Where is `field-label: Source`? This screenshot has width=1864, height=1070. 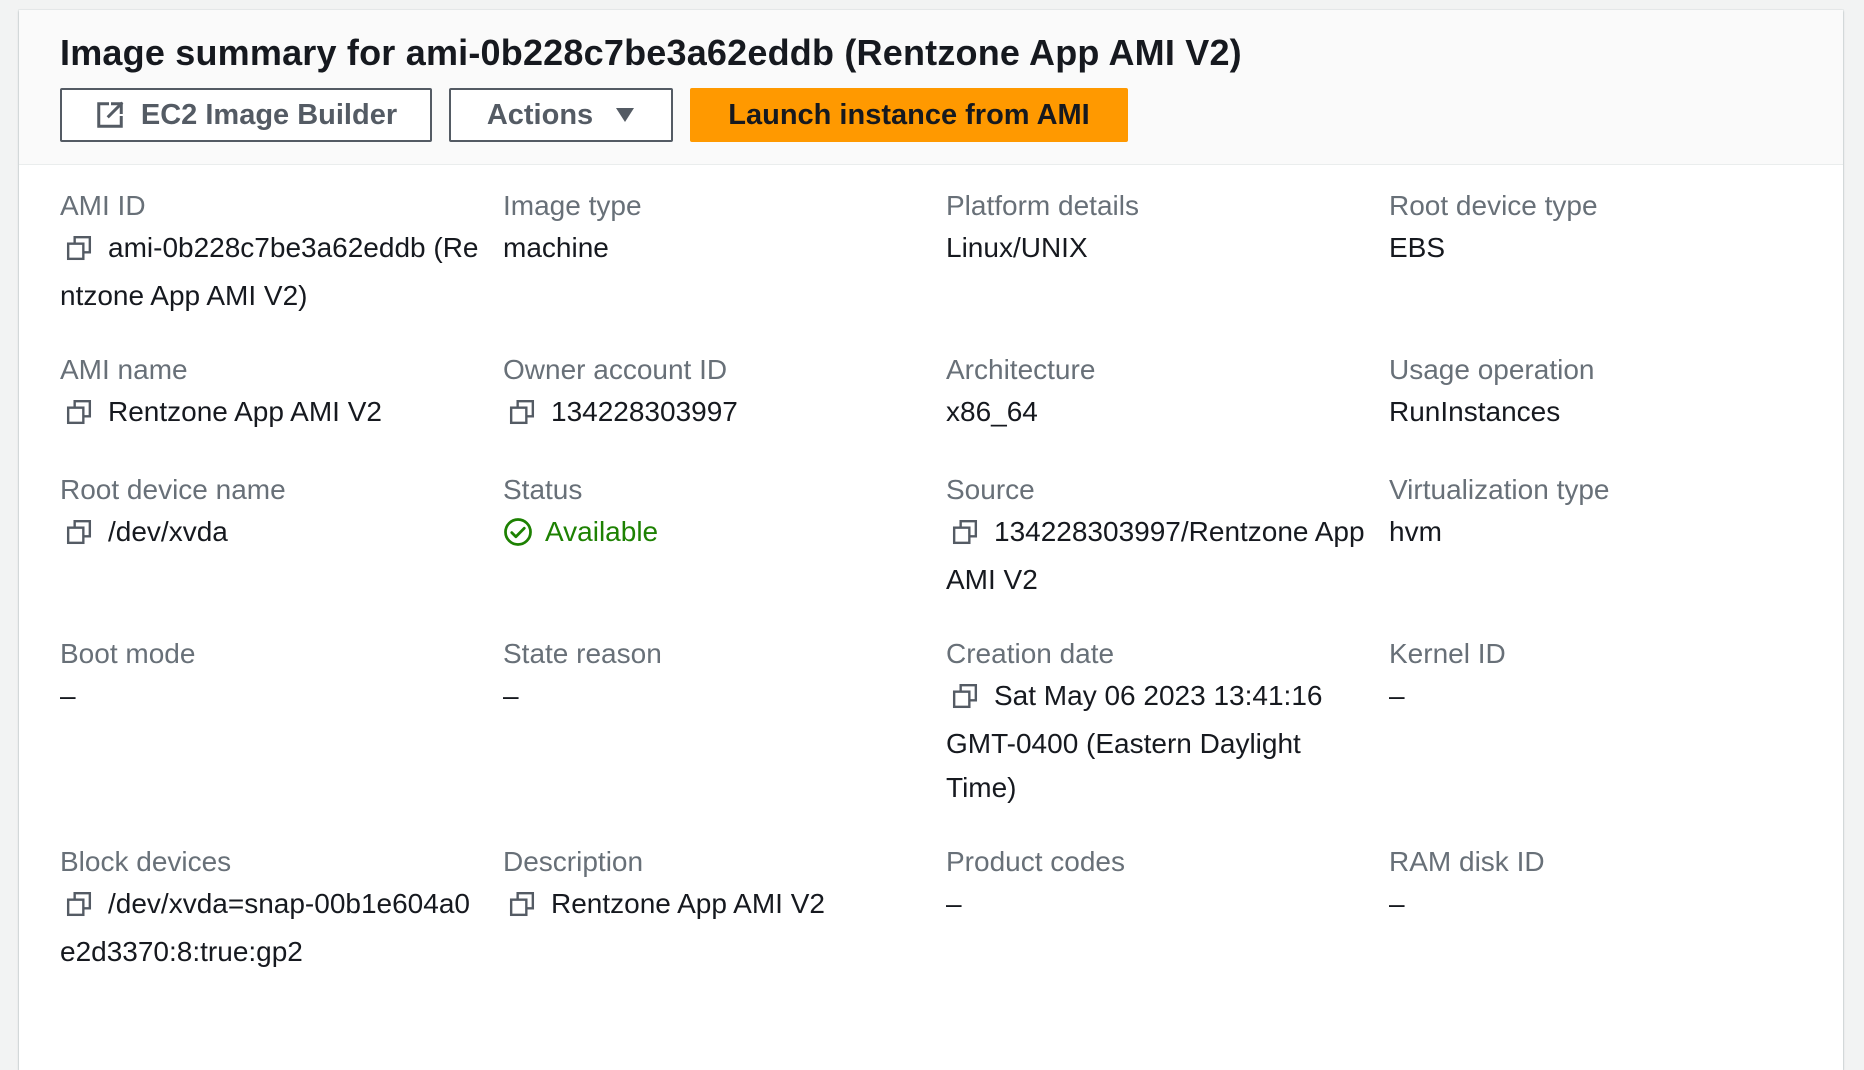
field-label: Source is located at coordinates (990, 489).